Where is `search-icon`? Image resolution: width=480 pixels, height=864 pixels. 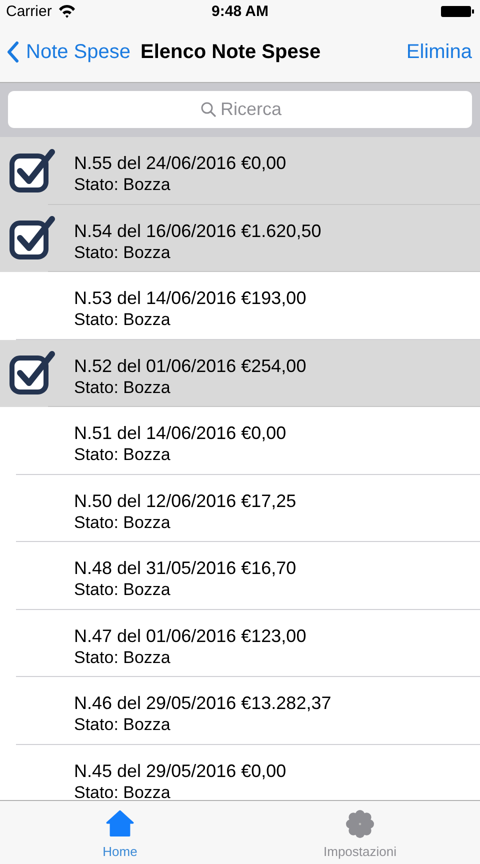 search-icon is located at coordinates (208, 109).